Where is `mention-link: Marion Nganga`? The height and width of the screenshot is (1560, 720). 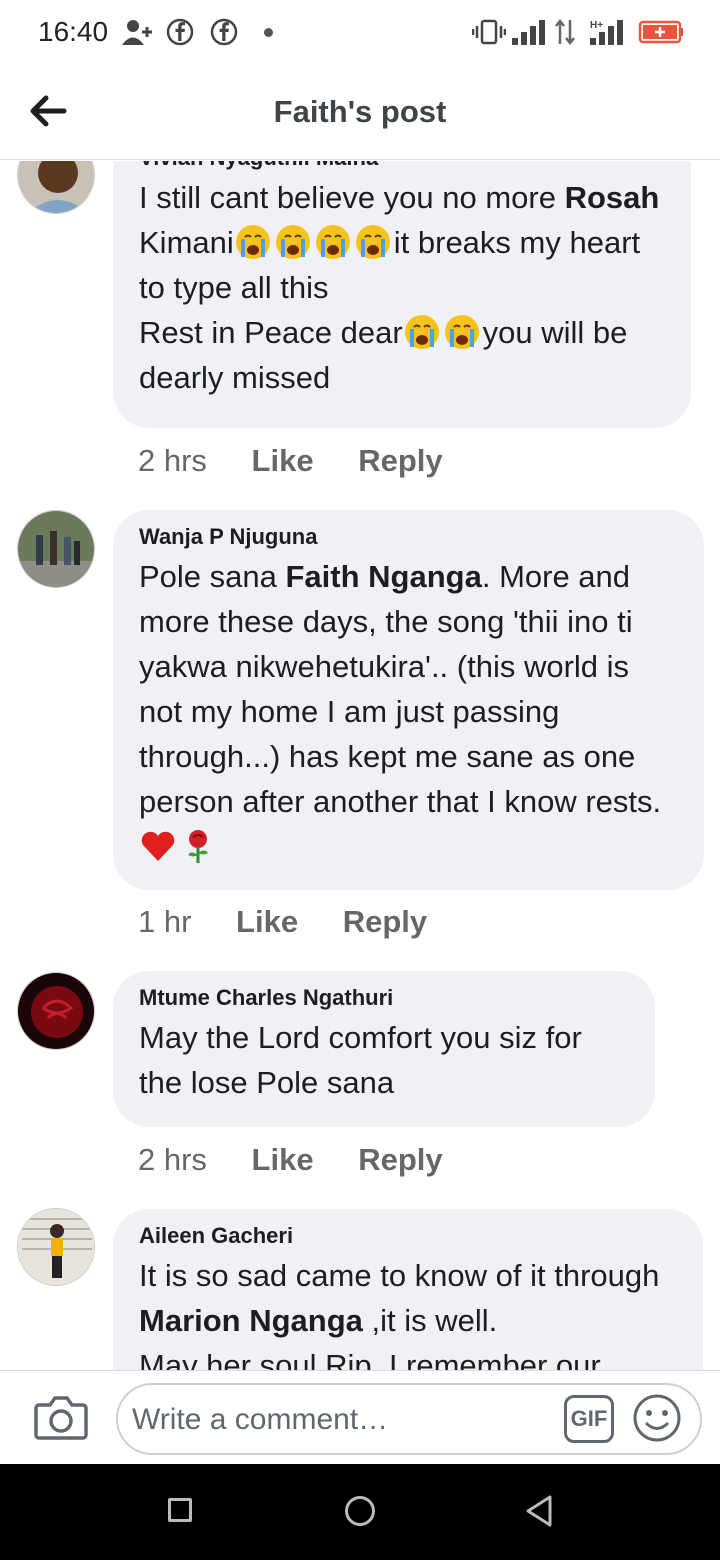 mention-link: Marion Nganga is located at coordinates (251, 1320).